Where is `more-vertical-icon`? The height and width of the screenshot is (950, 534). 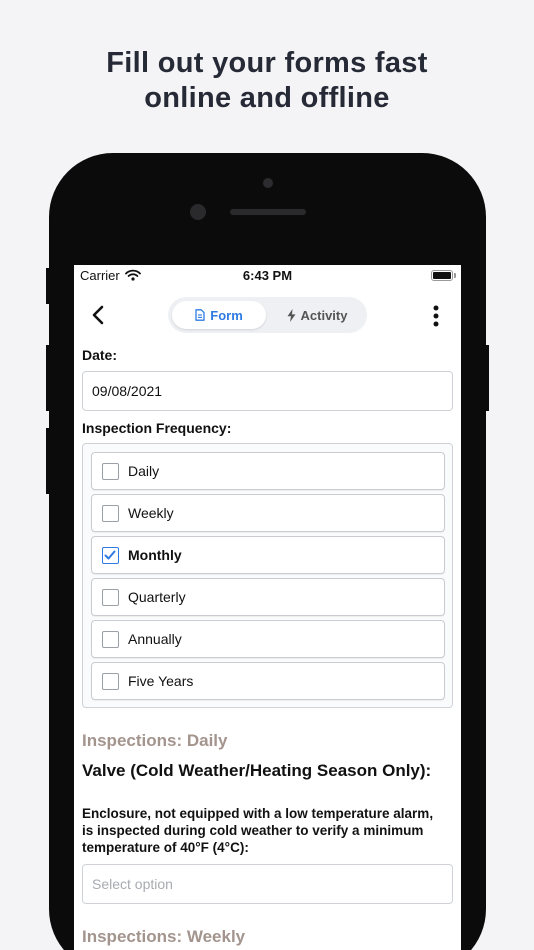
more-vertical-icon is located at coordinates (436, 316).